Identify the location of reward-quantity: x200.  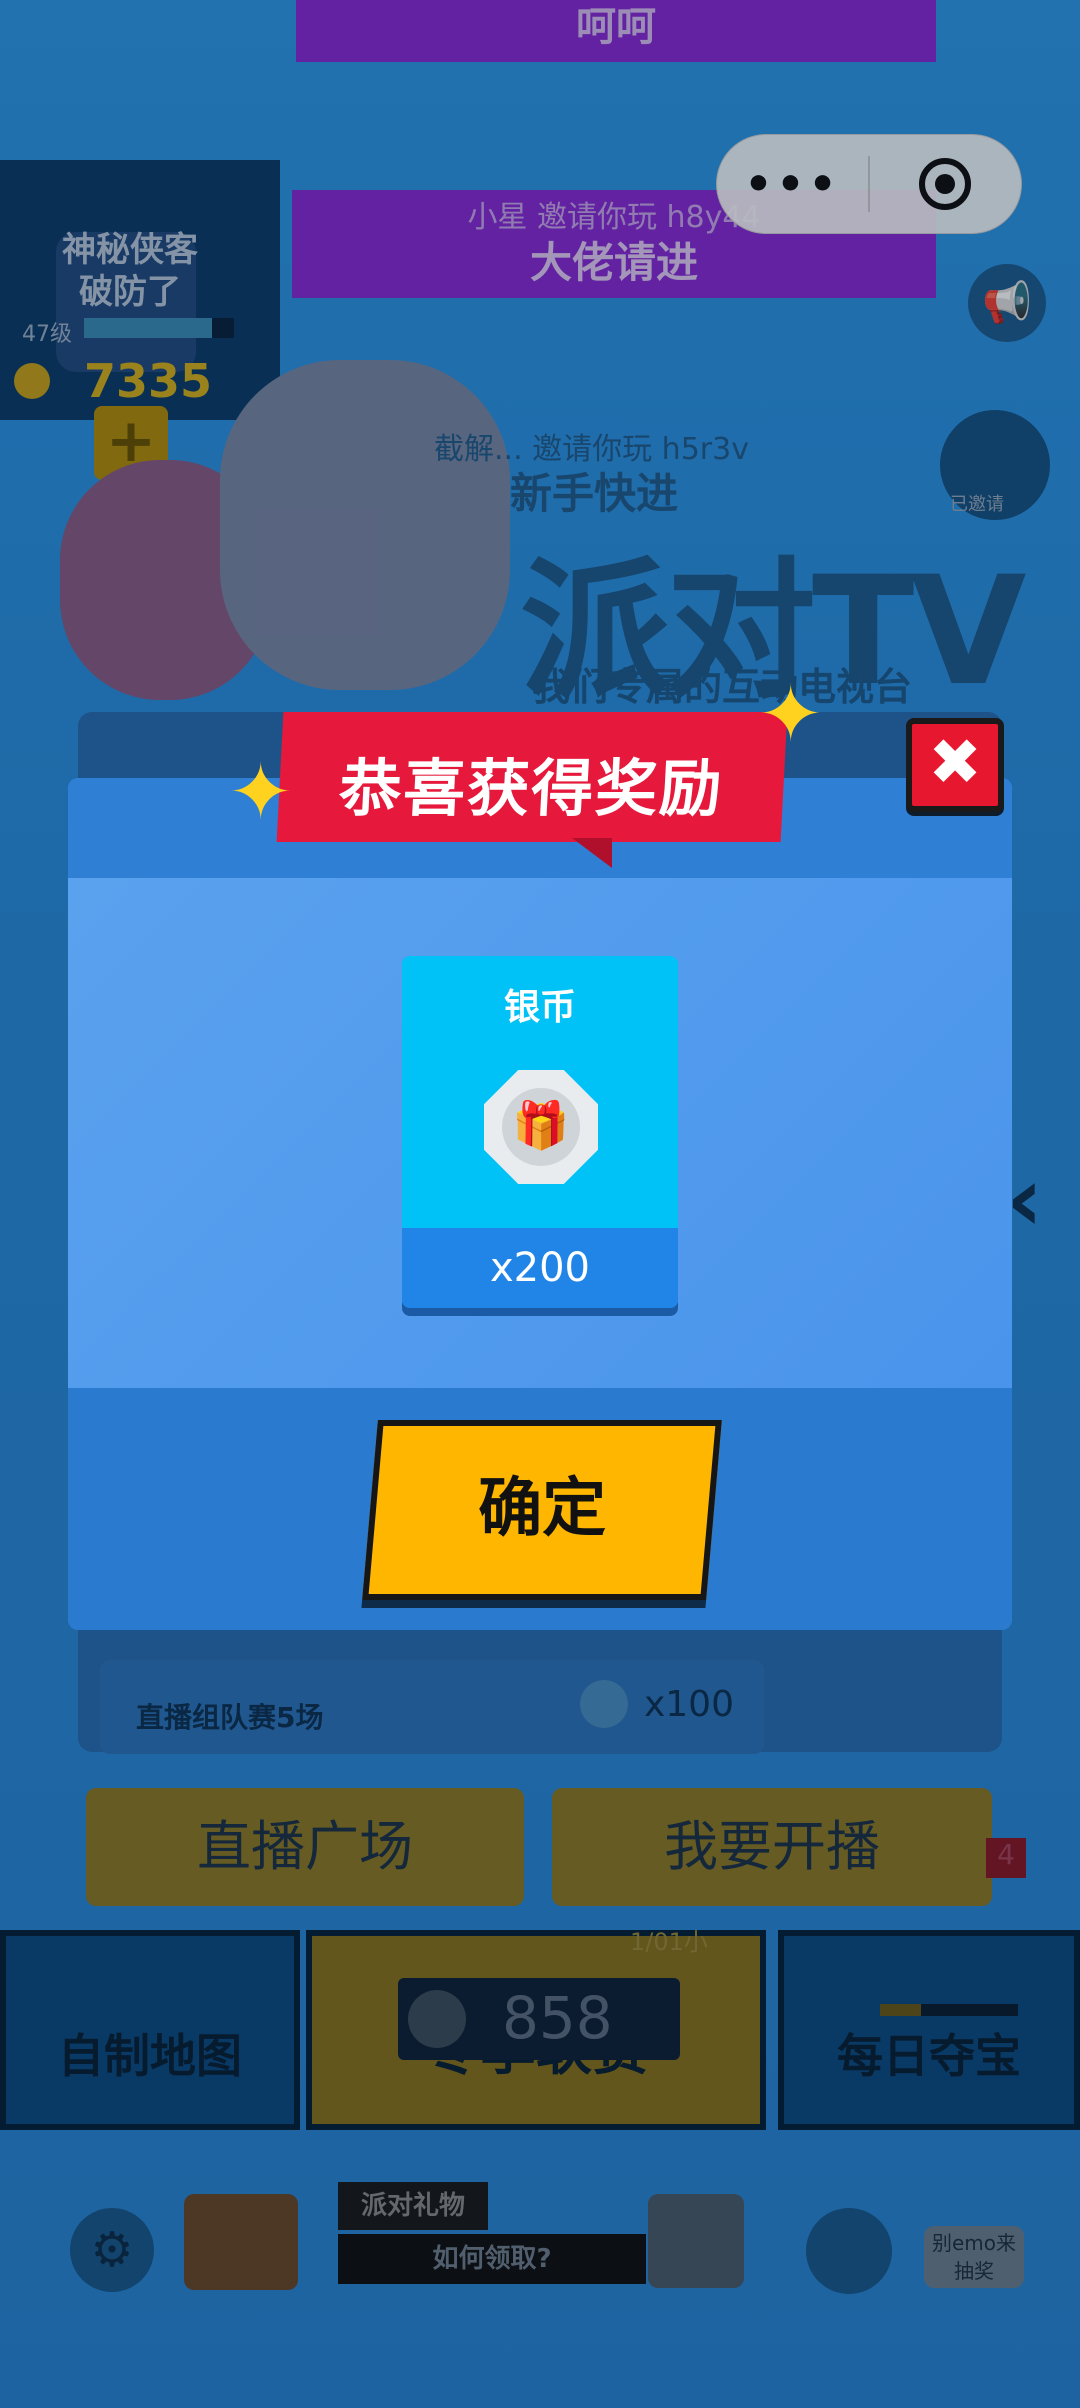
(540, 1268).